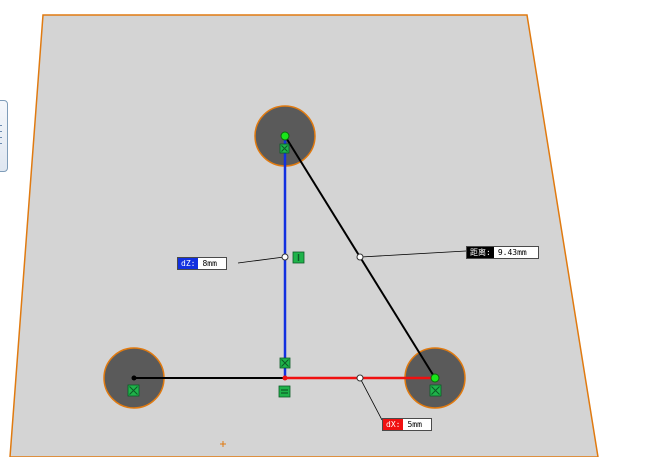 Image resolution: width=651 pixels, height=461 pixels. Describe the element at coordinates (515, 252) in the screenshot. I see `distance-dimension-value: 9.43mm` at that location.